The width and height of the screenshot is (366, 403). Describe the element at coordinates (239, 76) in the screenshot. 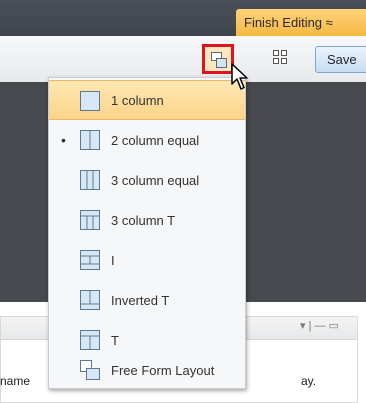

I see `mouse-cursor-icon` at that location.